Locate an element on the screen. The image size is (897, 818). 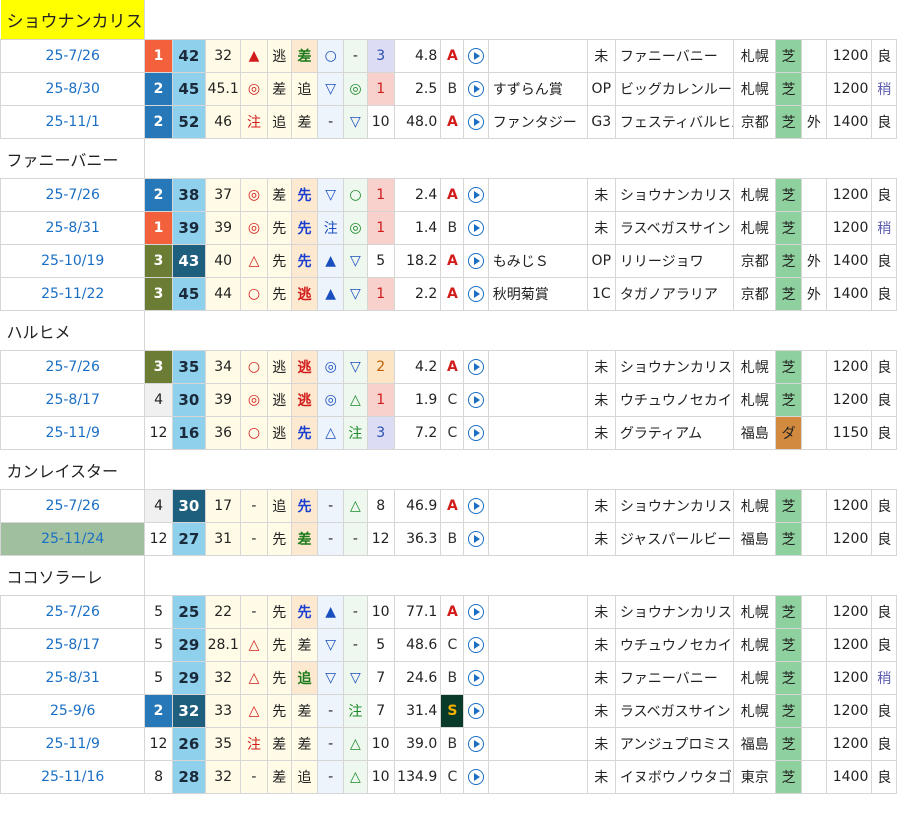
odds: 1.9 is located at coordinates (417, 400).